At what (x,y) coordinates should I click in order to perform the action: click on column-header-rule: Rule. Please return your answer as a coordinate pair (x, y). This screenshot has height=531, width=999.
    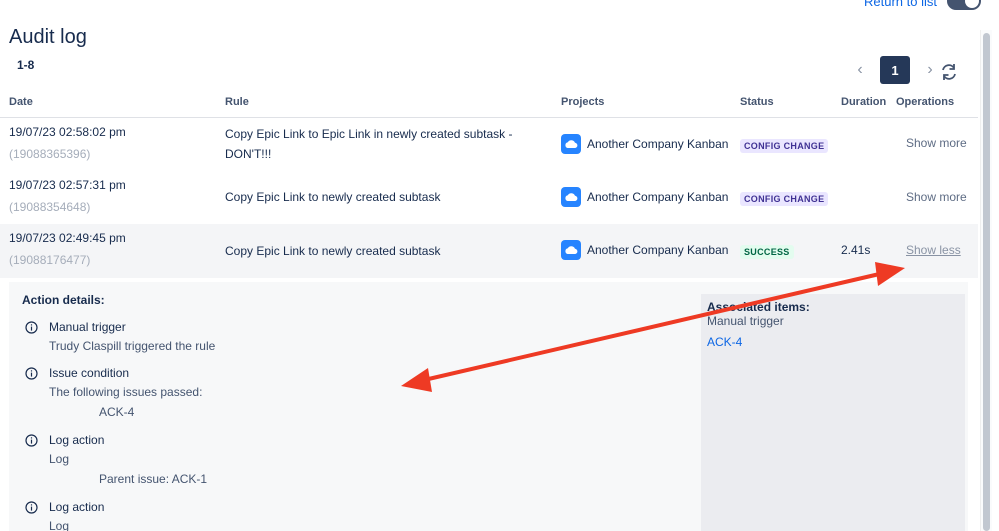
    Looking at the image, I should click on (237, 102).